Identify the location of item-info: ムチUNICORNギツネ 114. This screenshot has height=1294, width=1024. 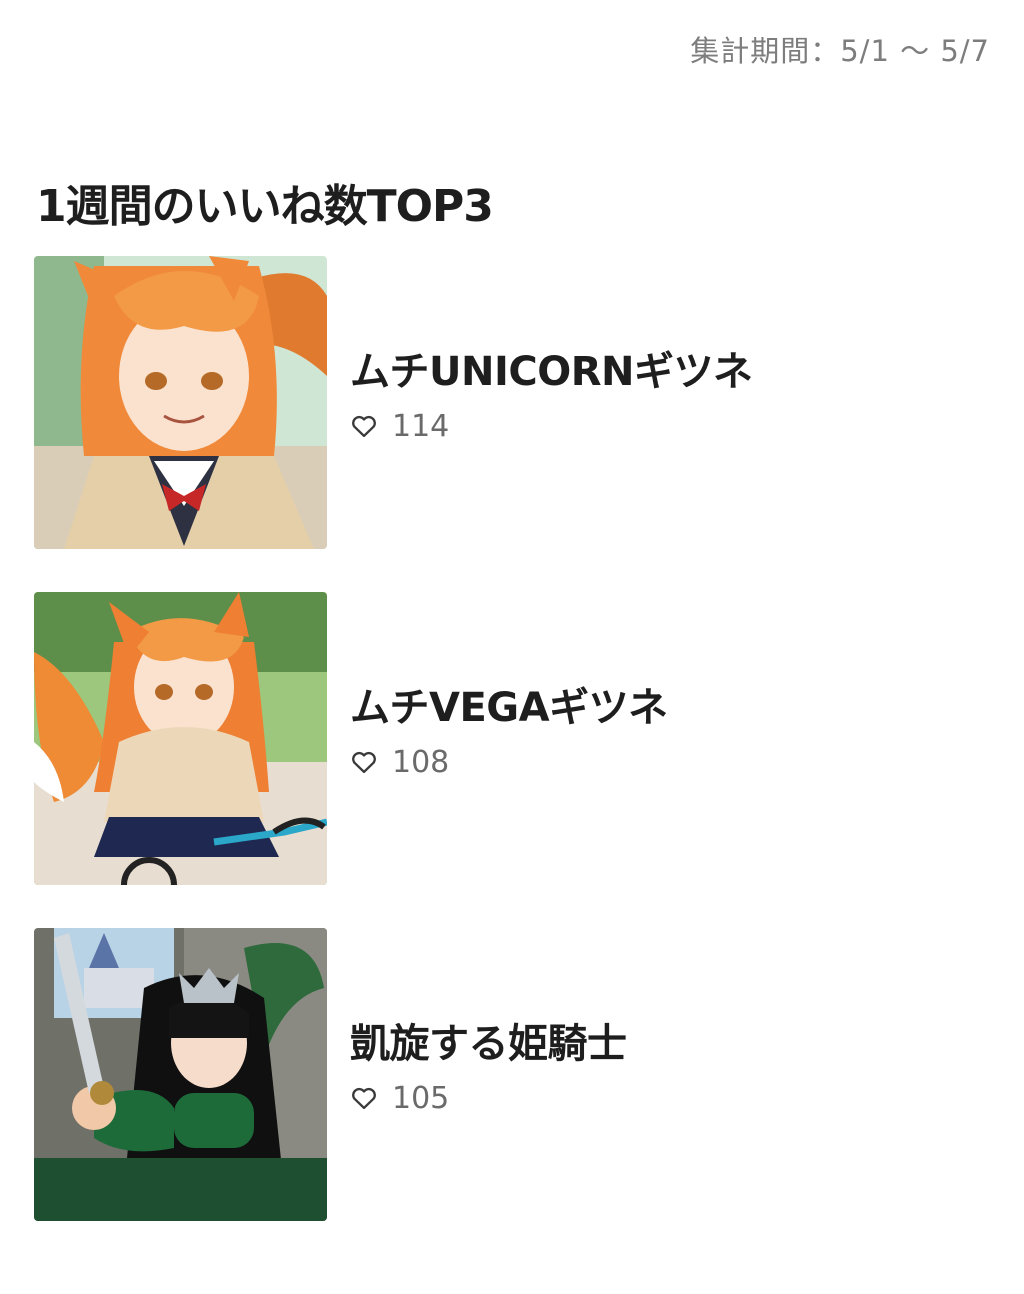
(551, 396).